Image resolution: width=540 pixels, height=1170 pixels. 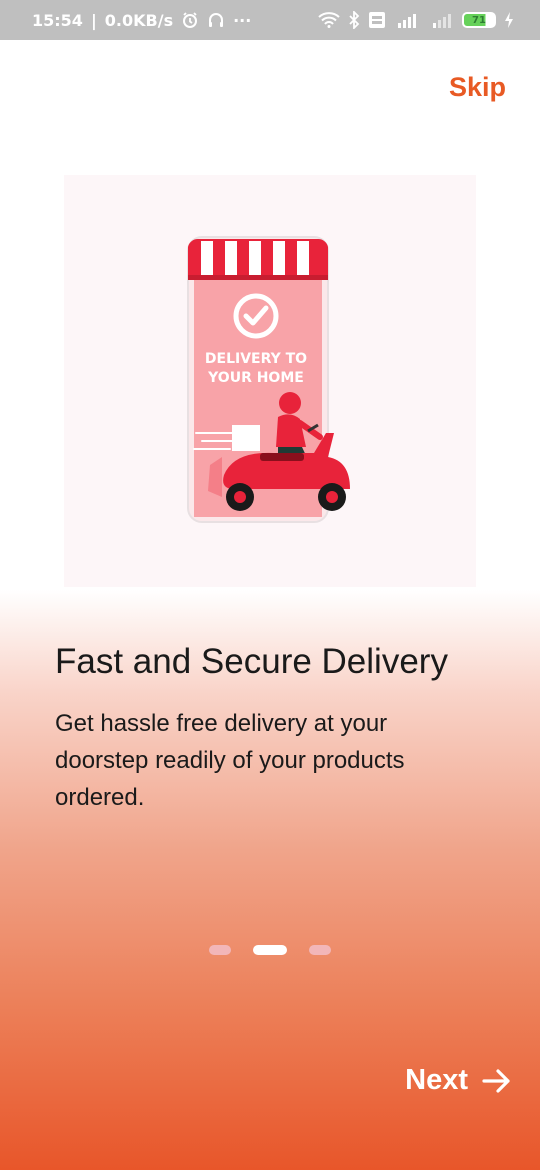 What do you see at coordinates (216, 20) in the screenshot?
I see `headset-icon` at bounding box center [216, 20].